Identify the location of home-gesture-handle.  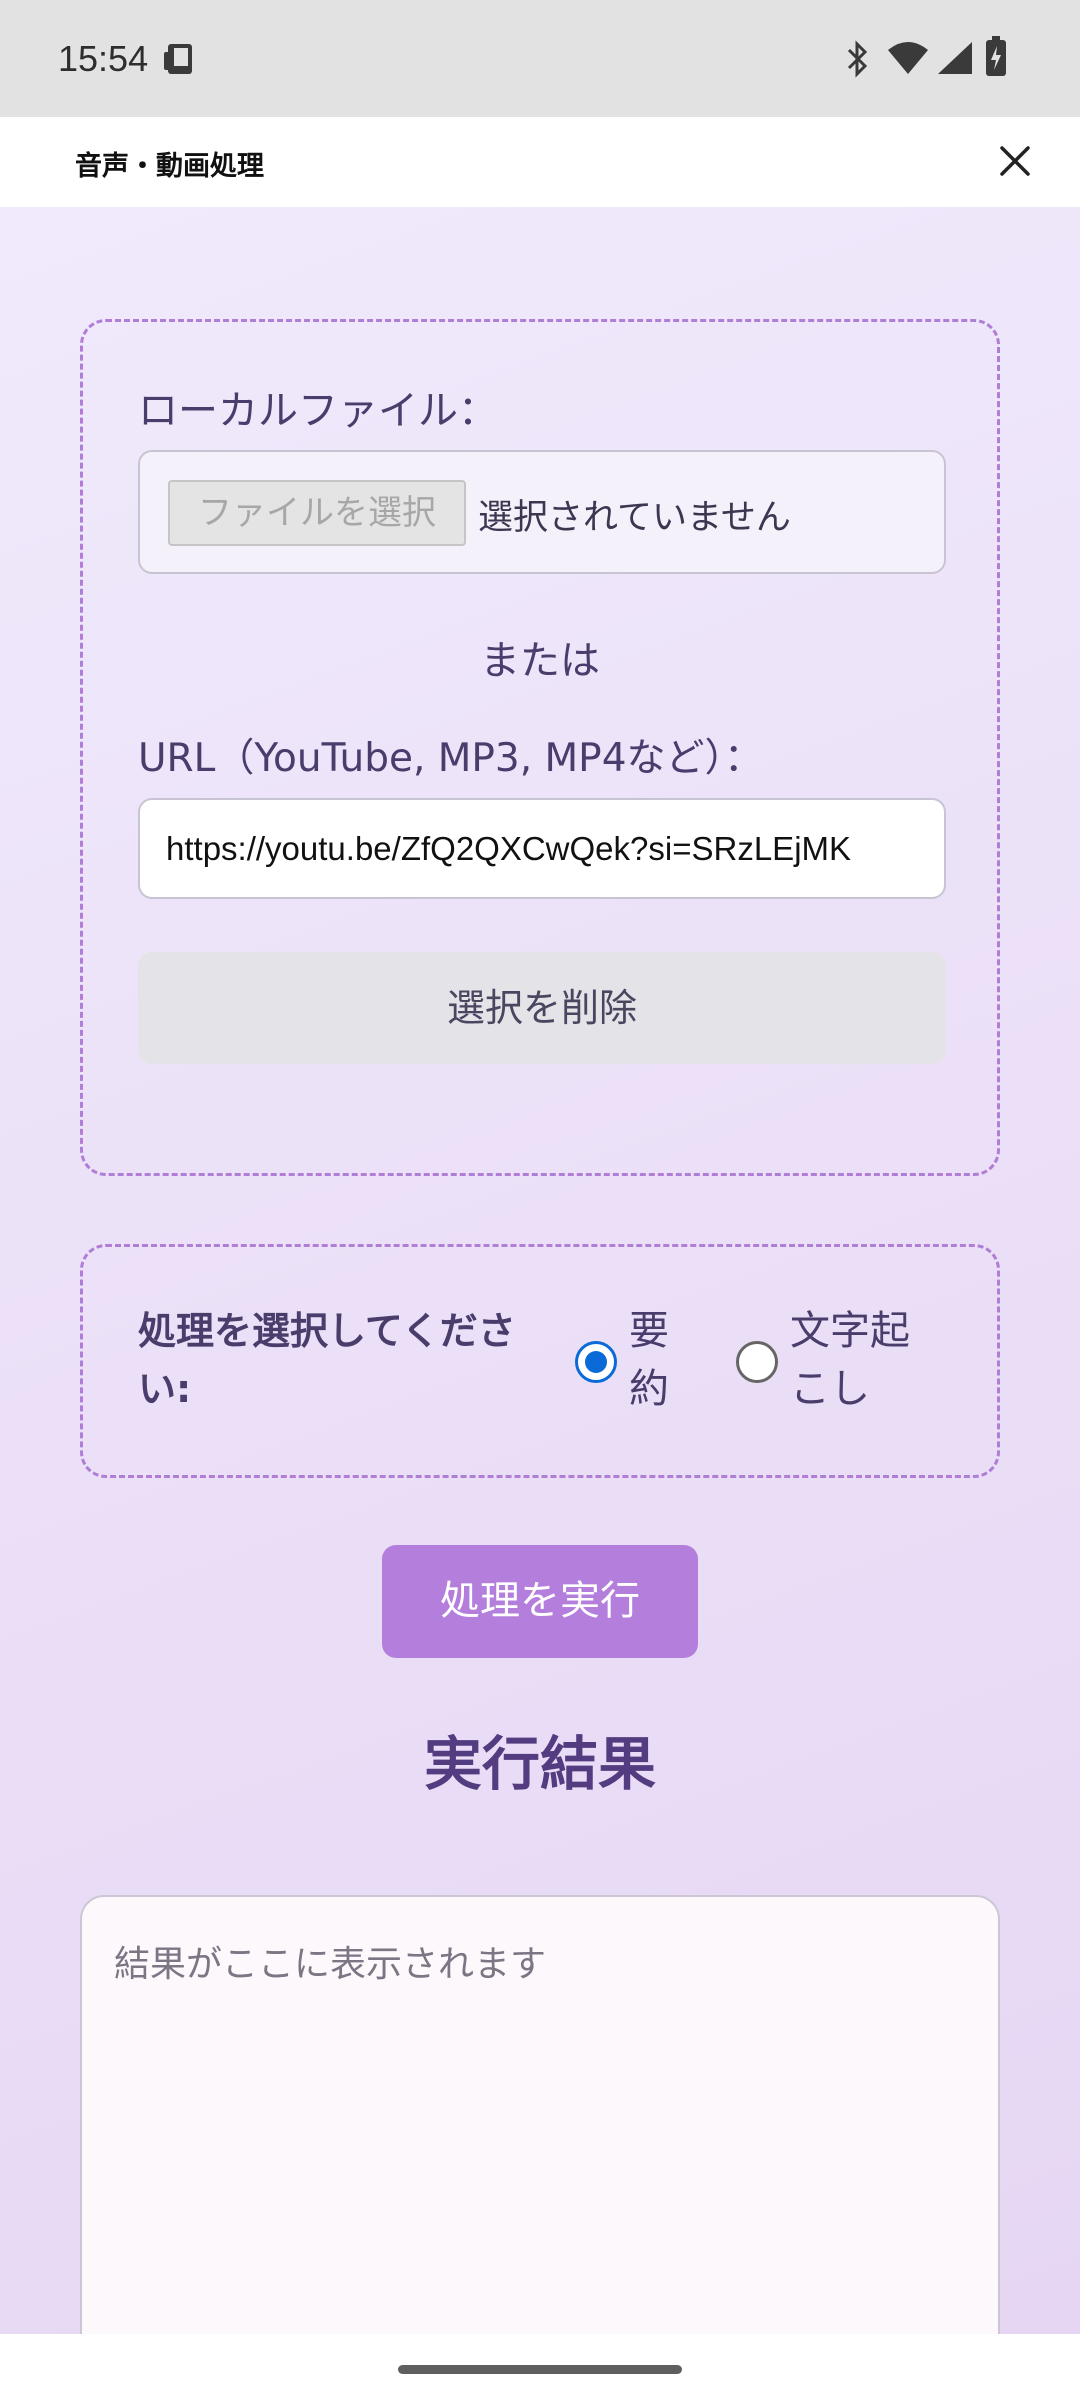
(540, 2369).